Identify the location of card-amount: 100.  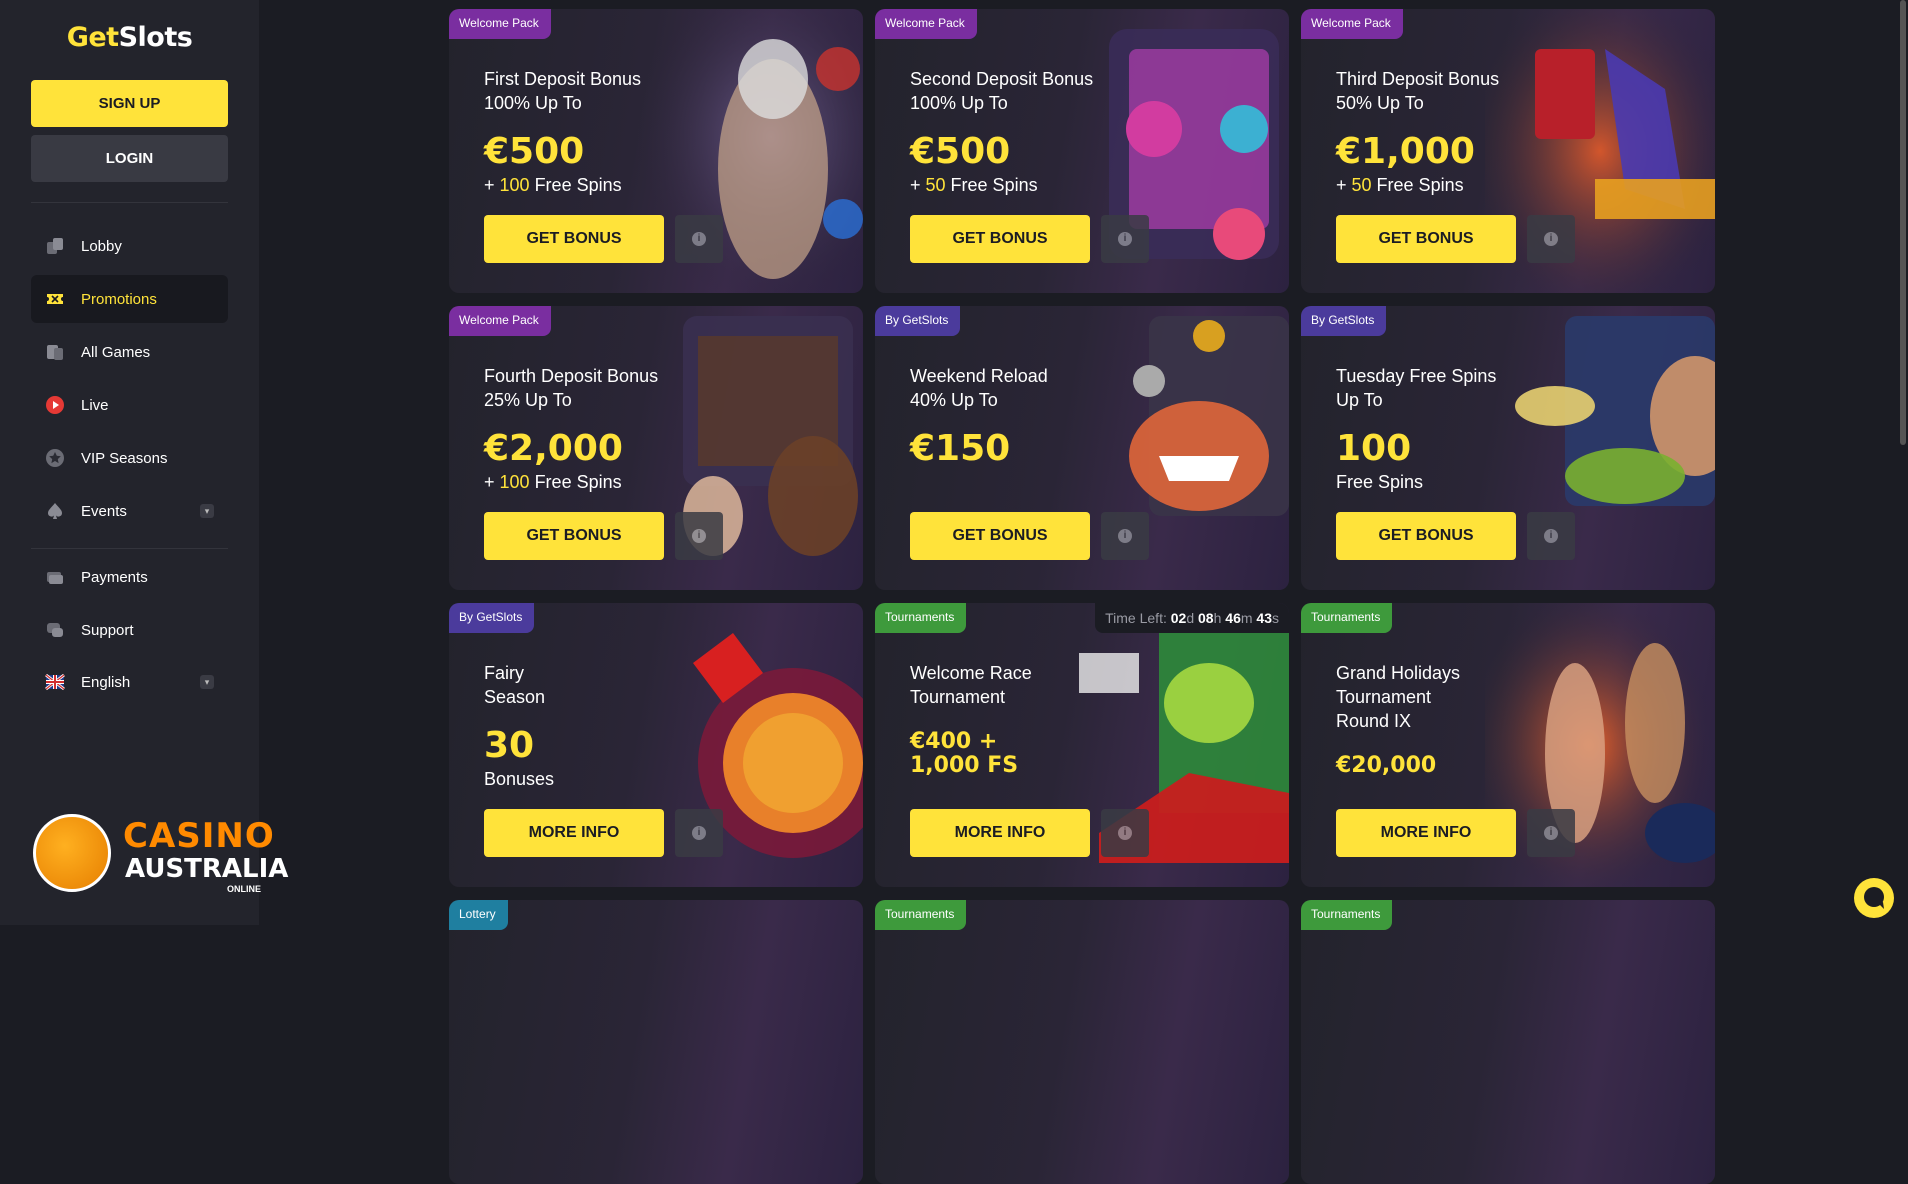
(1374, 448).